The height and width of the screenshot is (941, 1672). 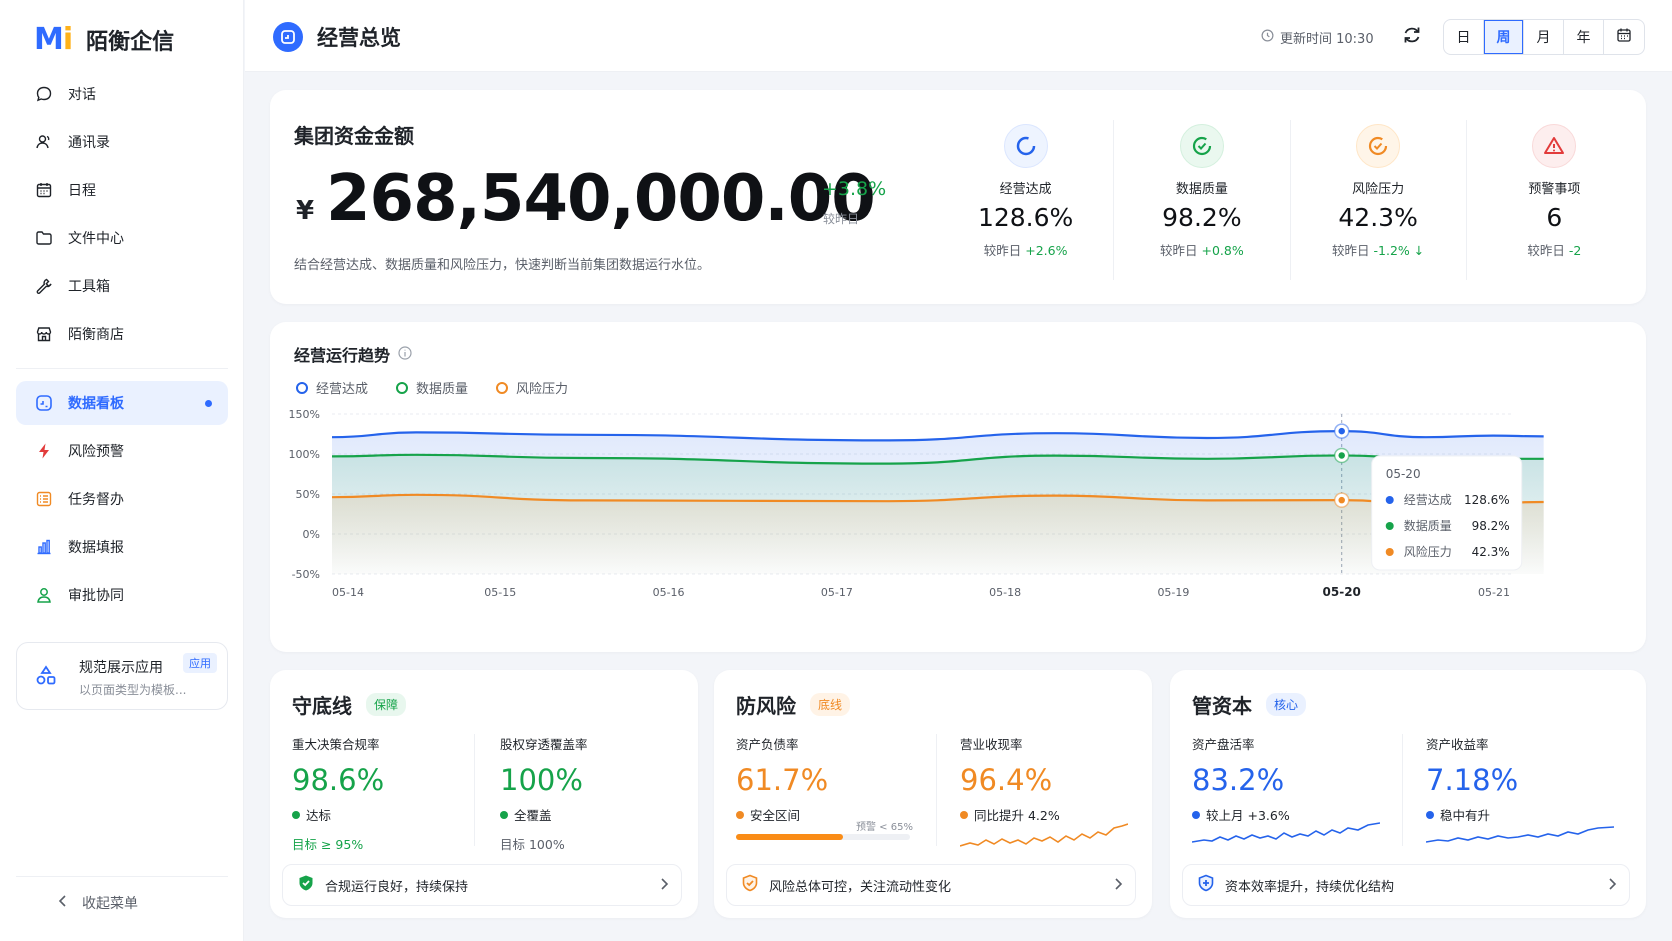 I want to click on sidebar-item-label: 工具箱, so click(x=89, y=287).